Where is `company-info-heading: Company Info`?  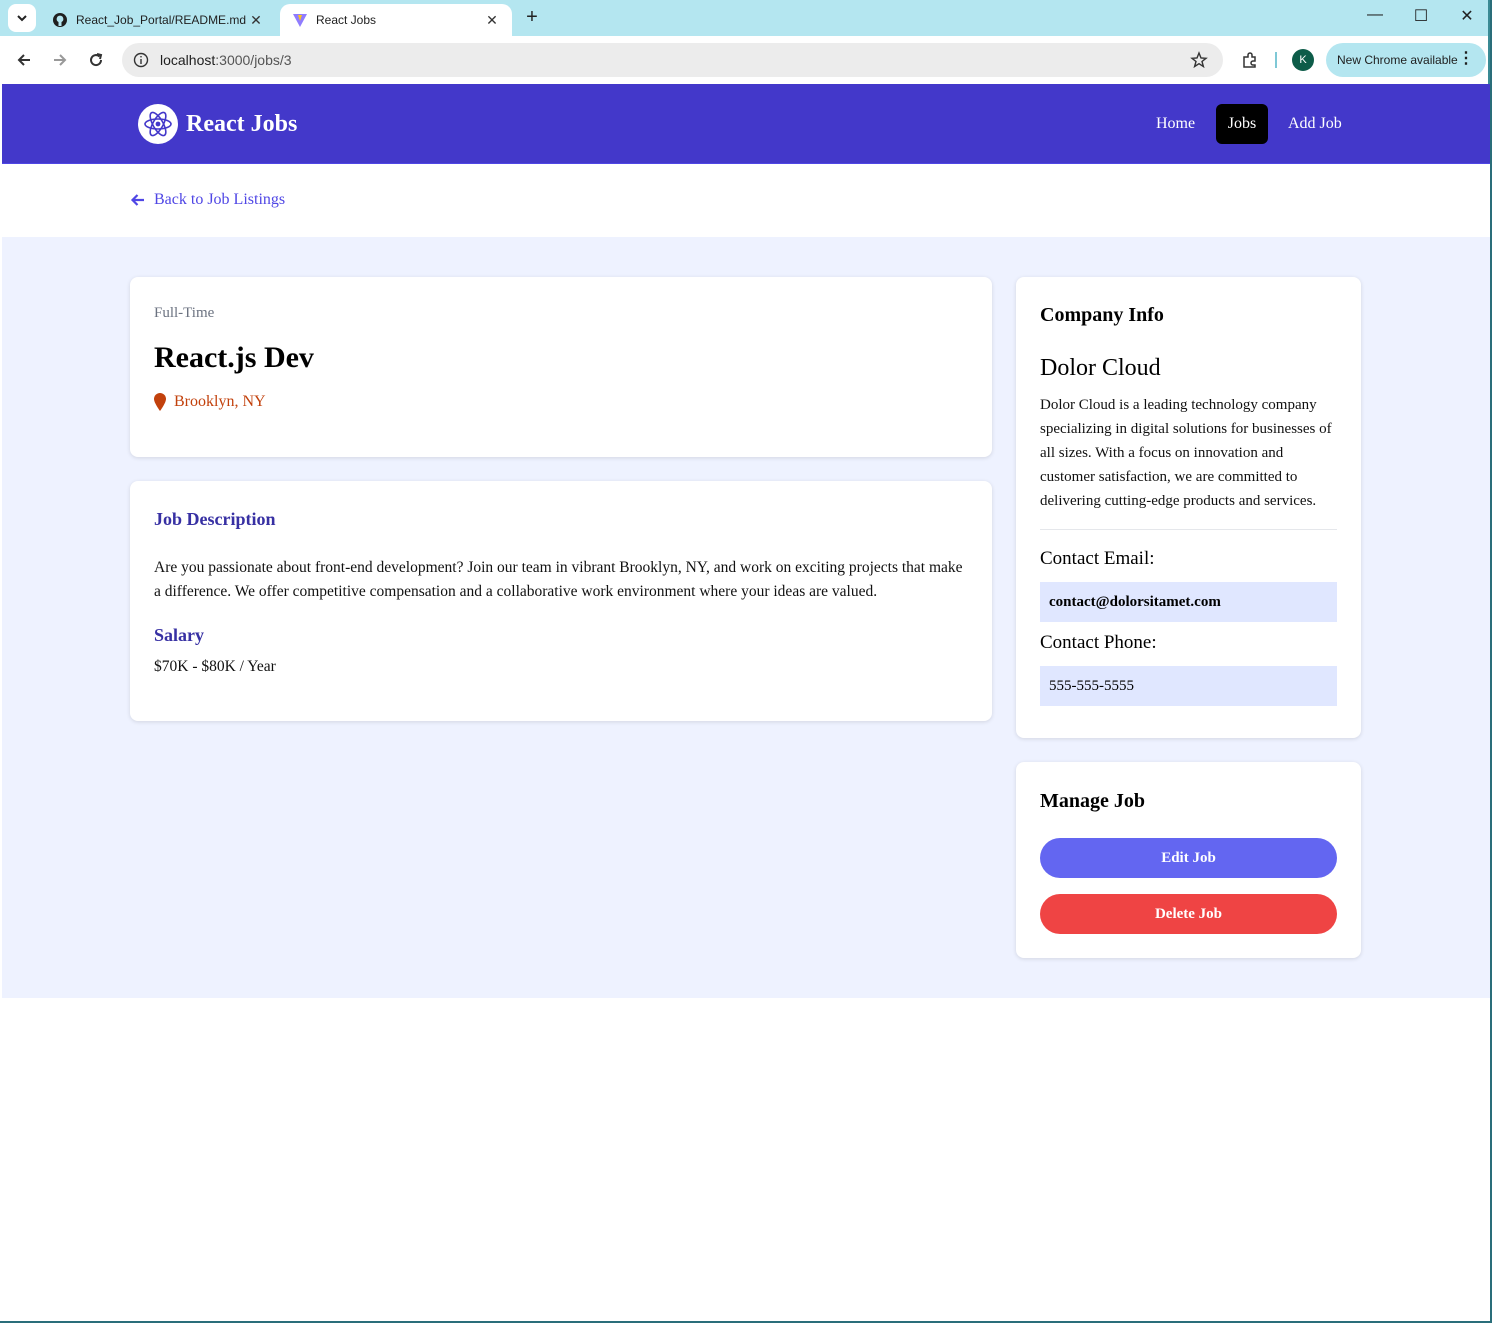
company-info-heading: Company Info is located at coordinates (1102, 315).